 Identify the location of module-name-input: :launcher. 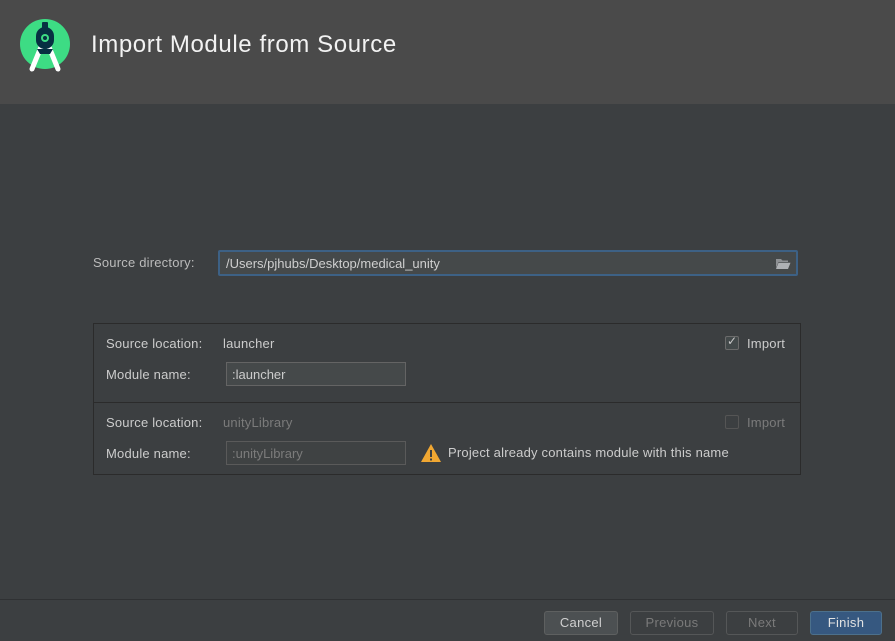
(316, 374).